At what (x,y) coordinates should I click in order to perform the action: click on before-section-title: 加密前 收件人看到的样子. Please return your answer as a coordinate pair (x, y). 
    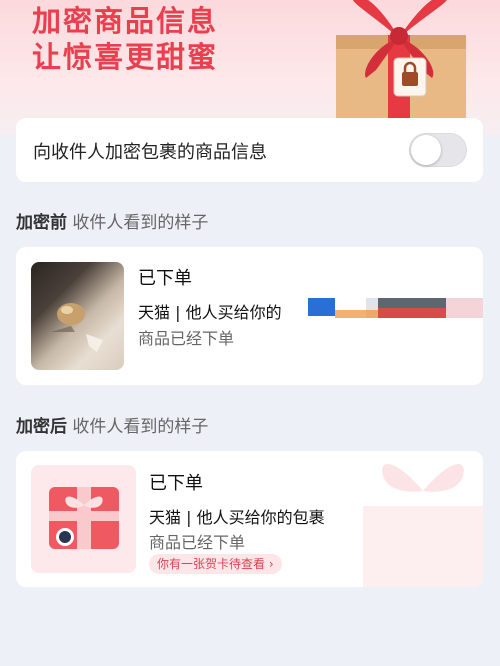
    Looking at the image, I should click on (112, 220).